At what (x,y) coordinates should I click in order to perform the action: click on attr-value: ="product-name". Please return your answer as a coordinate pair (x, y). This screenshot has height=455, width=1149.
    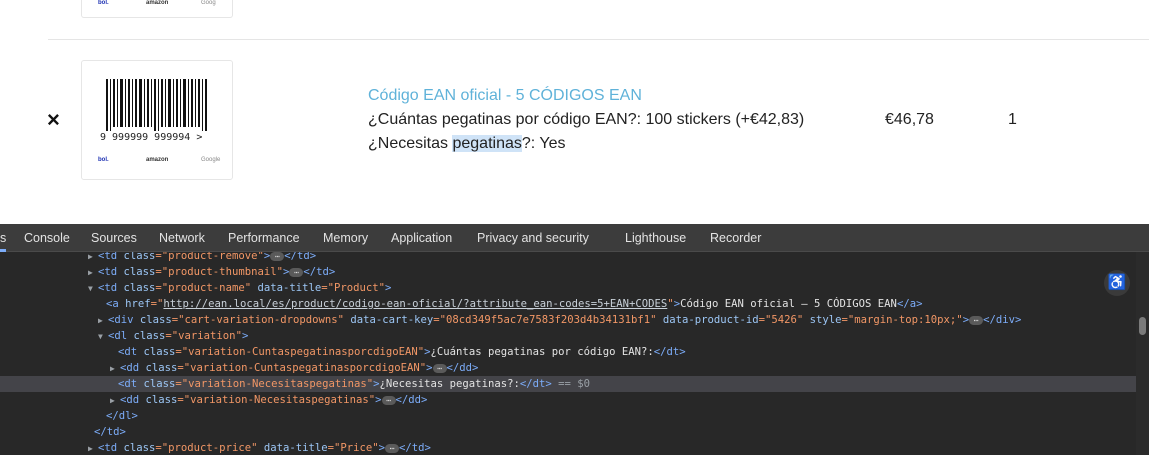
    Looking at the image, I should click on (206, 288).